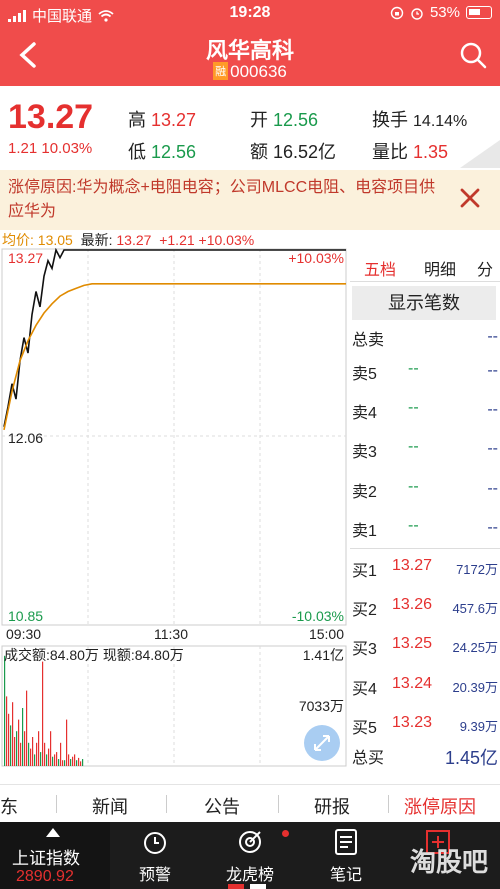 The height and width of the screenshot is (889, 500). What do you see at coordinates (425, 528) in the screenshot?
I see `sell-row: 卖1 -- --` at bounding box center [425, 528].